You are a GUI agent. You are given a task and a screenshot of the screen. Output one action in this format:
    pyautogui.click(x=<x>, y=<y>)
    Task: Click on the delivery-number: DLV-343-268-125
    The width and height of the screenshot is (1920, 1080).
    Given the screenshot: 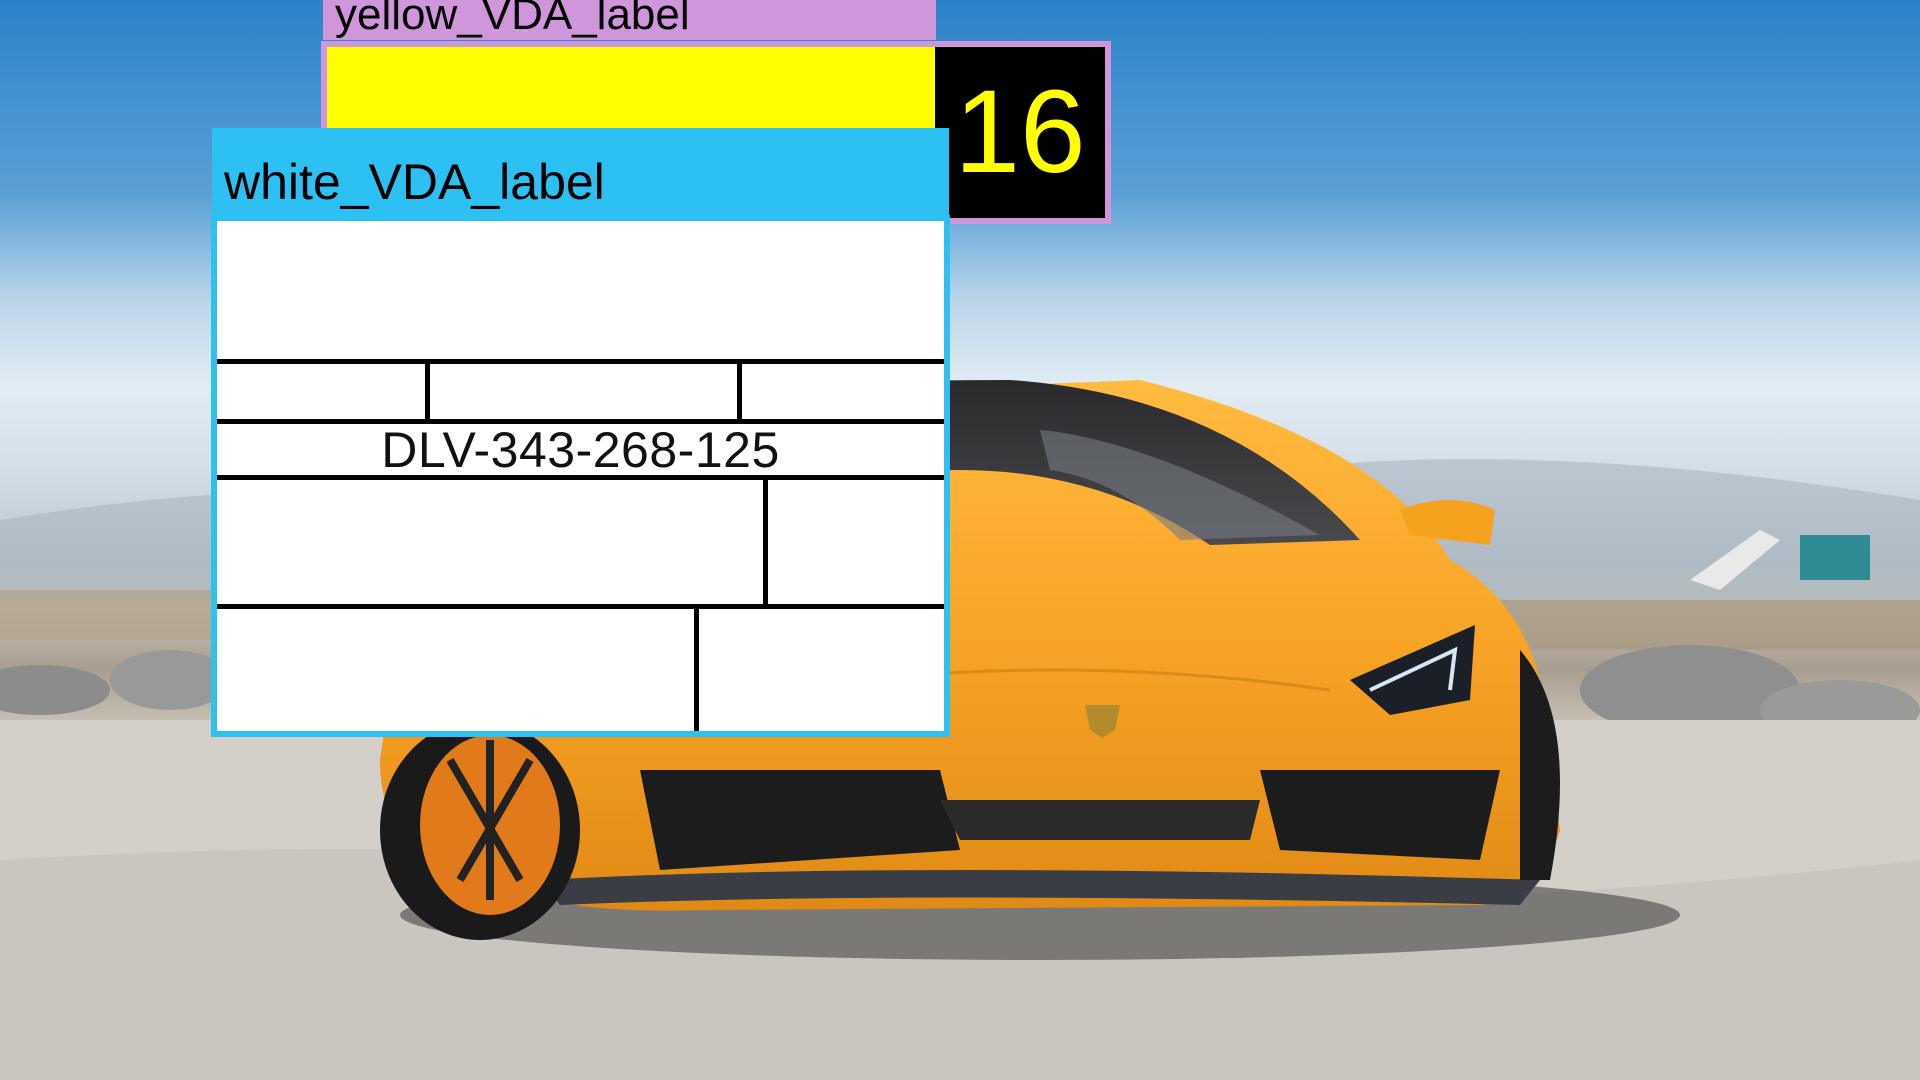 What is the action you would take?
    pyautogui.click(x=580, y=450)
    